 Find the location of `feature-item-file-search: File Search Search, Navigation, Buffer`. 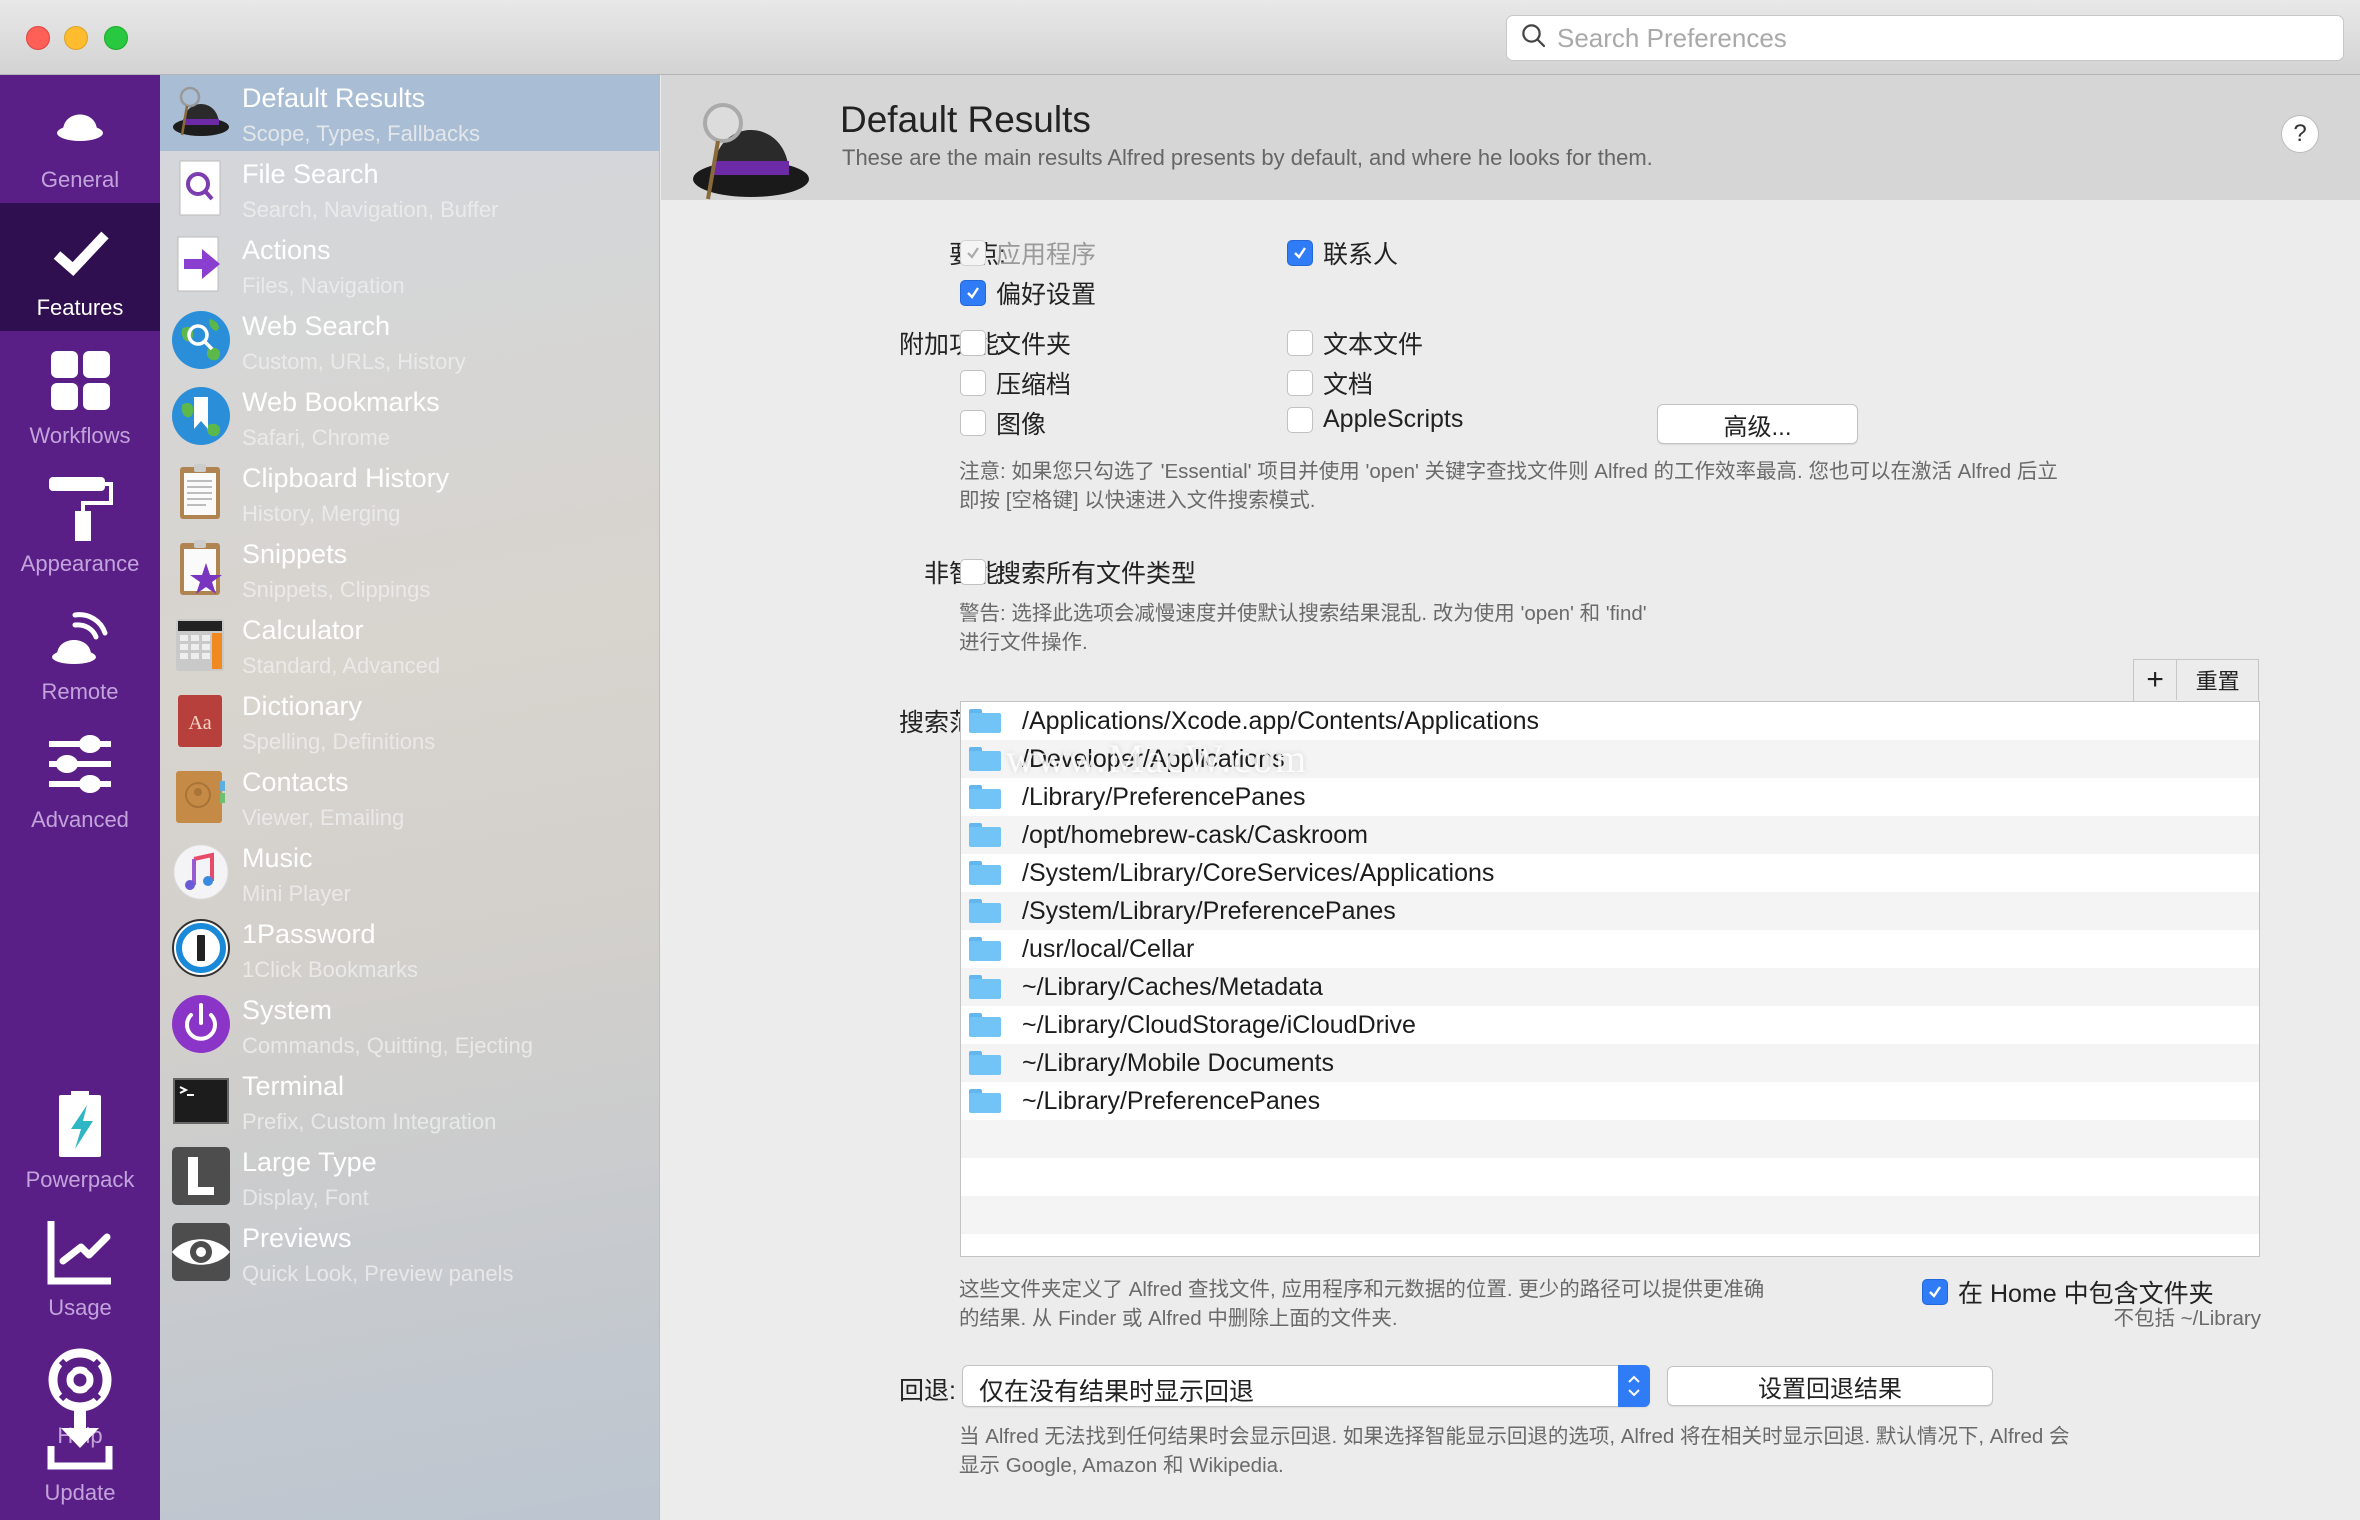

feature-item-file-search: File Search Search, Navigation, Buffer is located at coordinates (410, 189).